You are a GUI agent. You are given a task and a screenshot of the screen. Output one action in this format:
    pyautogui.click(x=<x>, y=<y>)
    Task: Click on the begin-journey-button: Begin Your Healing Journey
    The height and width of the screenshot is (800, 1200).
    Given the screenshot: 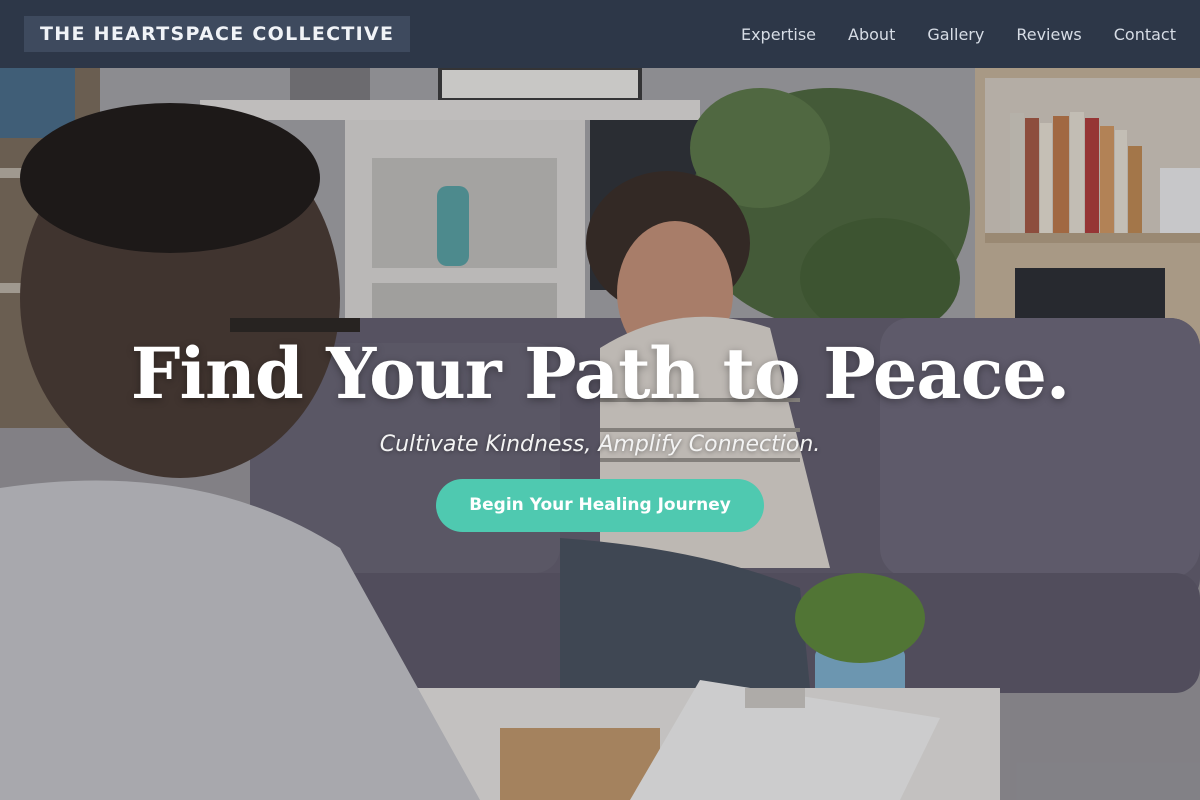 What is the action you would take?
    pyautogui.click(x=600, y=505)
    